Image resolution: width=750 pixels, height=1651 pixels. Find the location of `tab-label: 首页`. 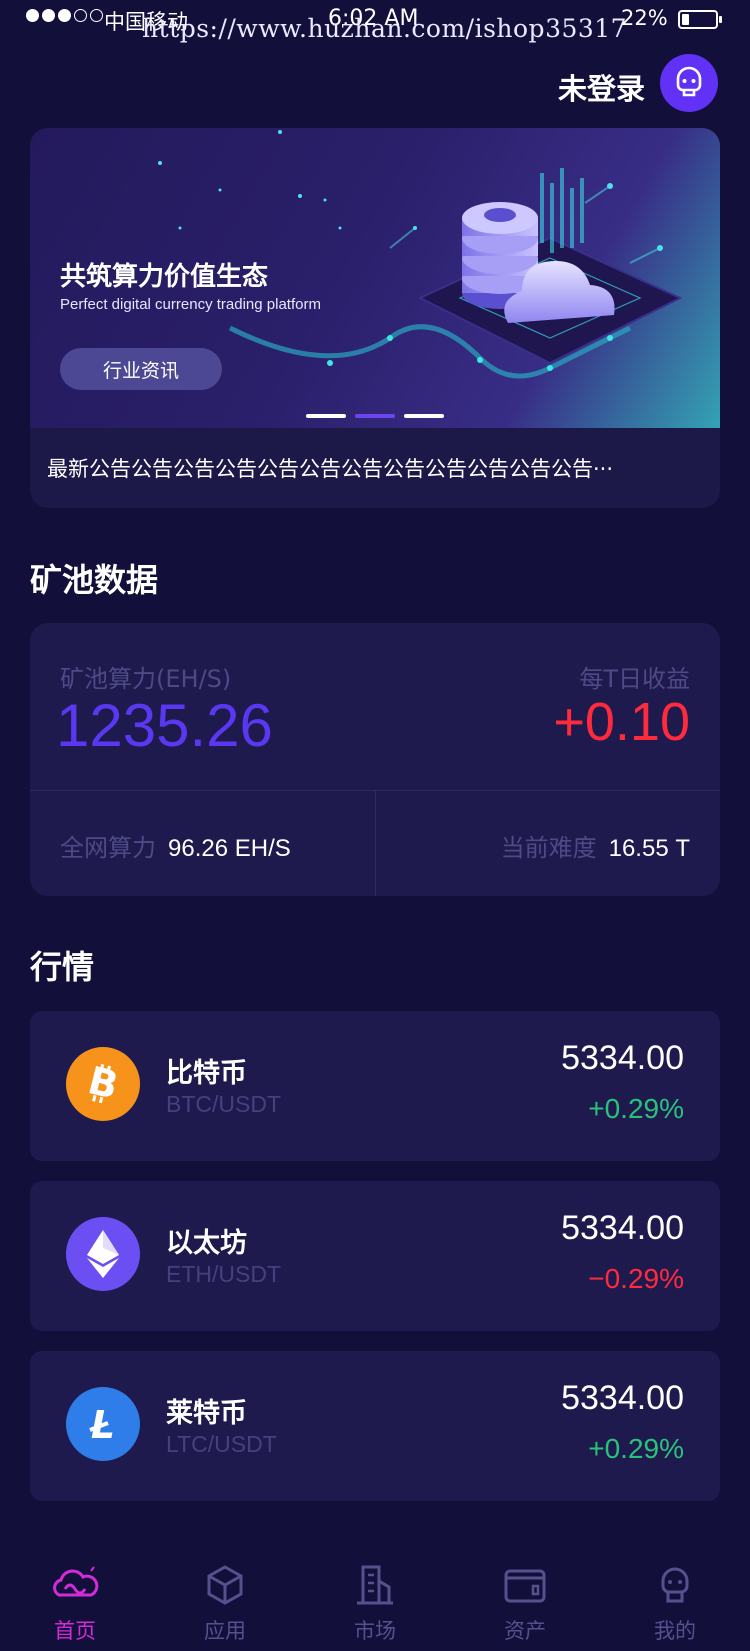

tab-label: 首页 is located at coordinates (75, 1631).